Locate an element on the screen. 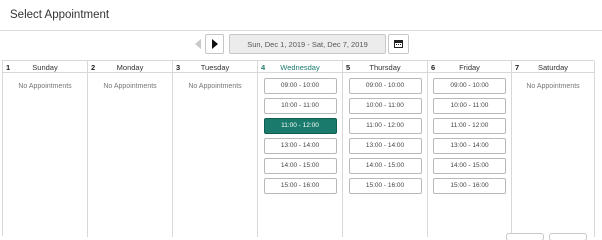 This screenshot has height=240, width=602. chevron-right-icon is located at coordinates (214, 44).